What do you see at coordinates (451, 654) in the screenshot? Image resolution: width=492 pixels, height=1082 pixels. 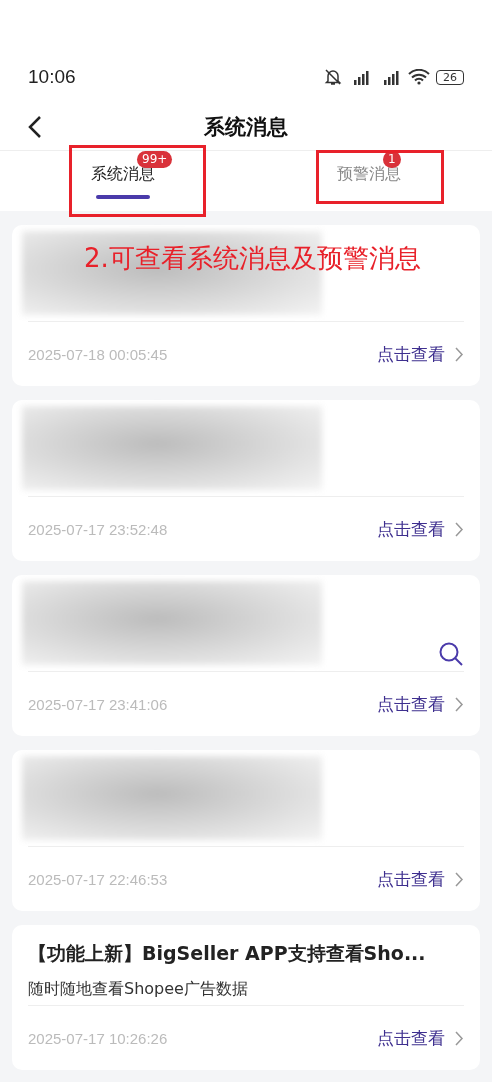 I see `search-icon` at bounding box center [451, 654].